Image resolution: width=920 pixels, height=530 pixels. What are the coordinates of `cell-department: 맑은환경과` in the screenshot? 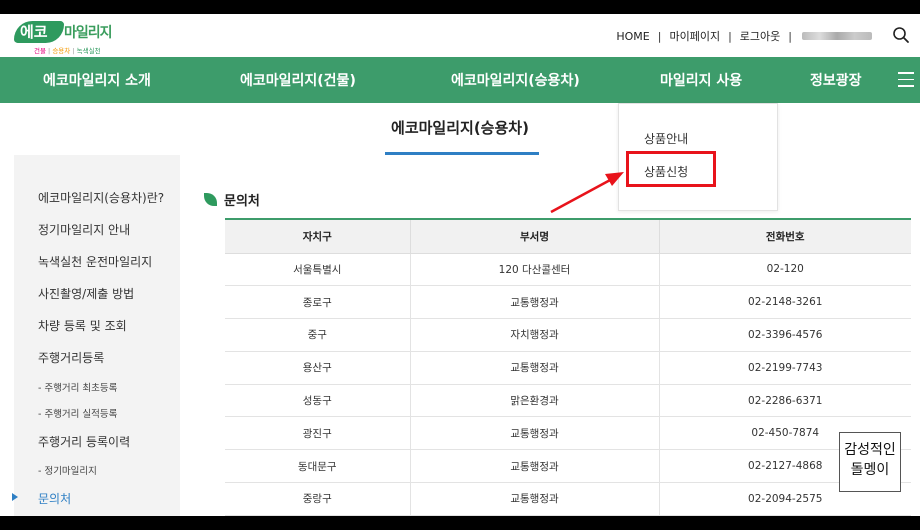 It's located at (535, 401).